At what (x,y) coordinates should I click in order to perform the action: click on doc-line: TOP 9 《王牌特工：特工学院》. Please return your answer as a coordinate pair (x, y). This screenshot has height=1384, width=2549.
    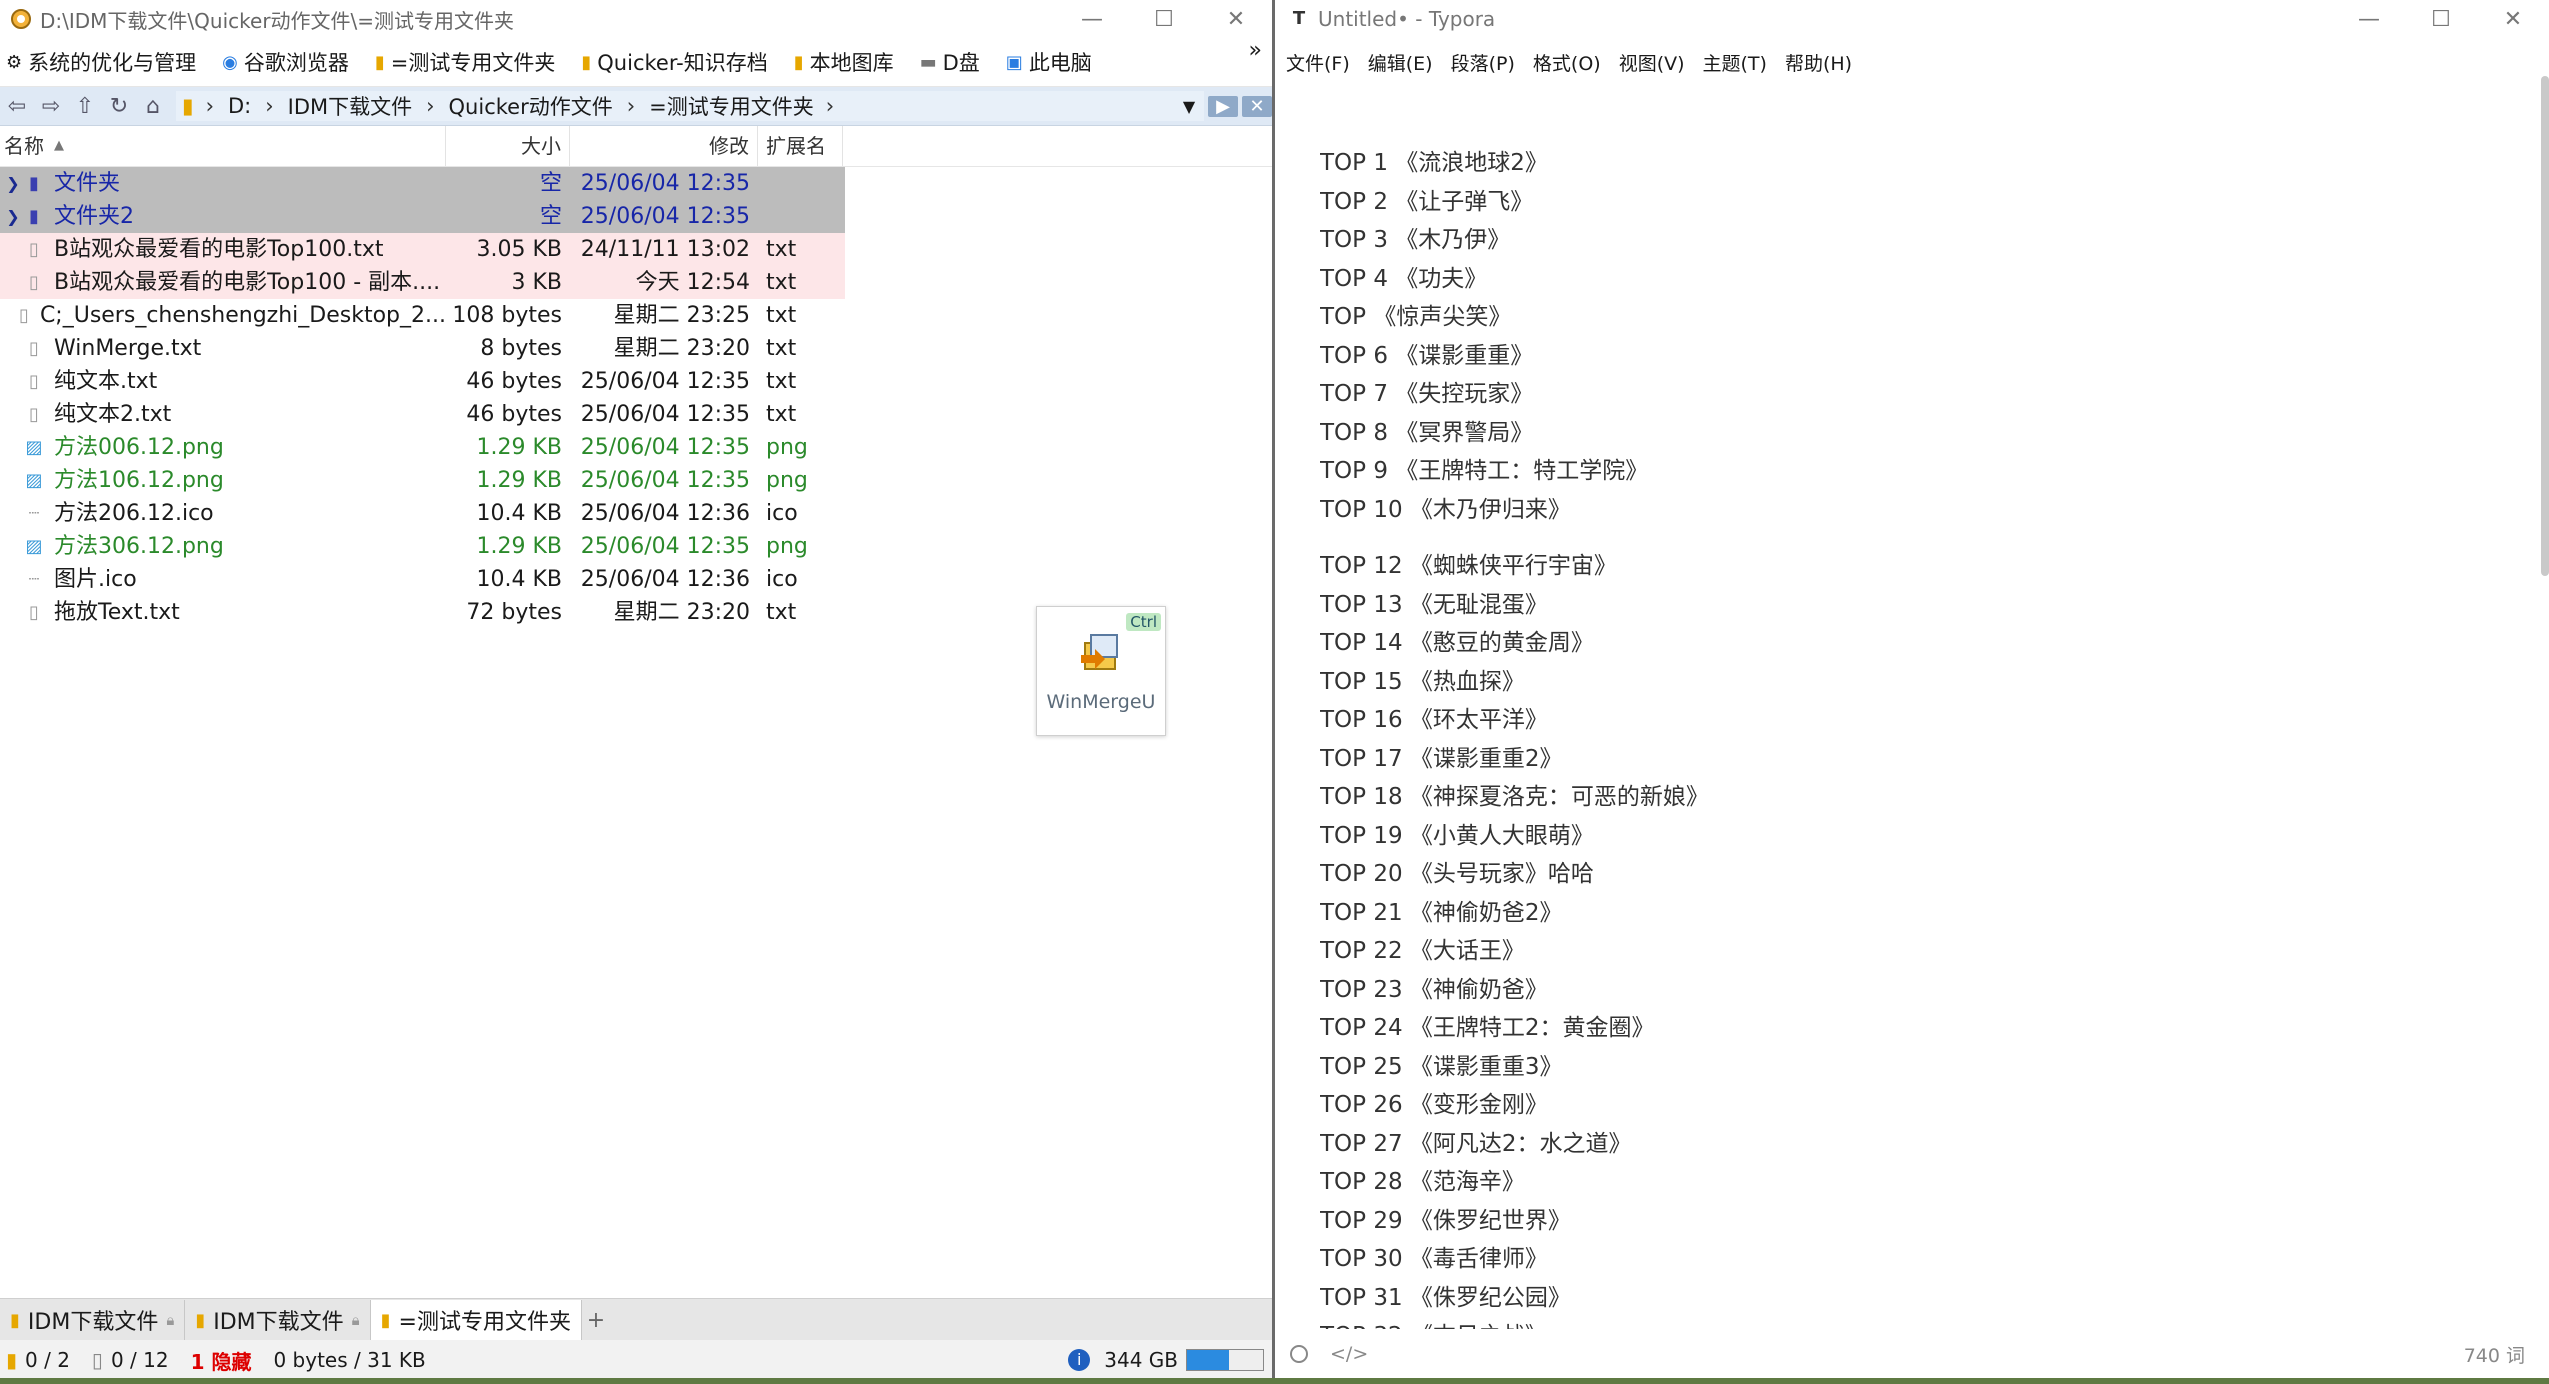
    Looking at the image, I should click on (1905, 471).